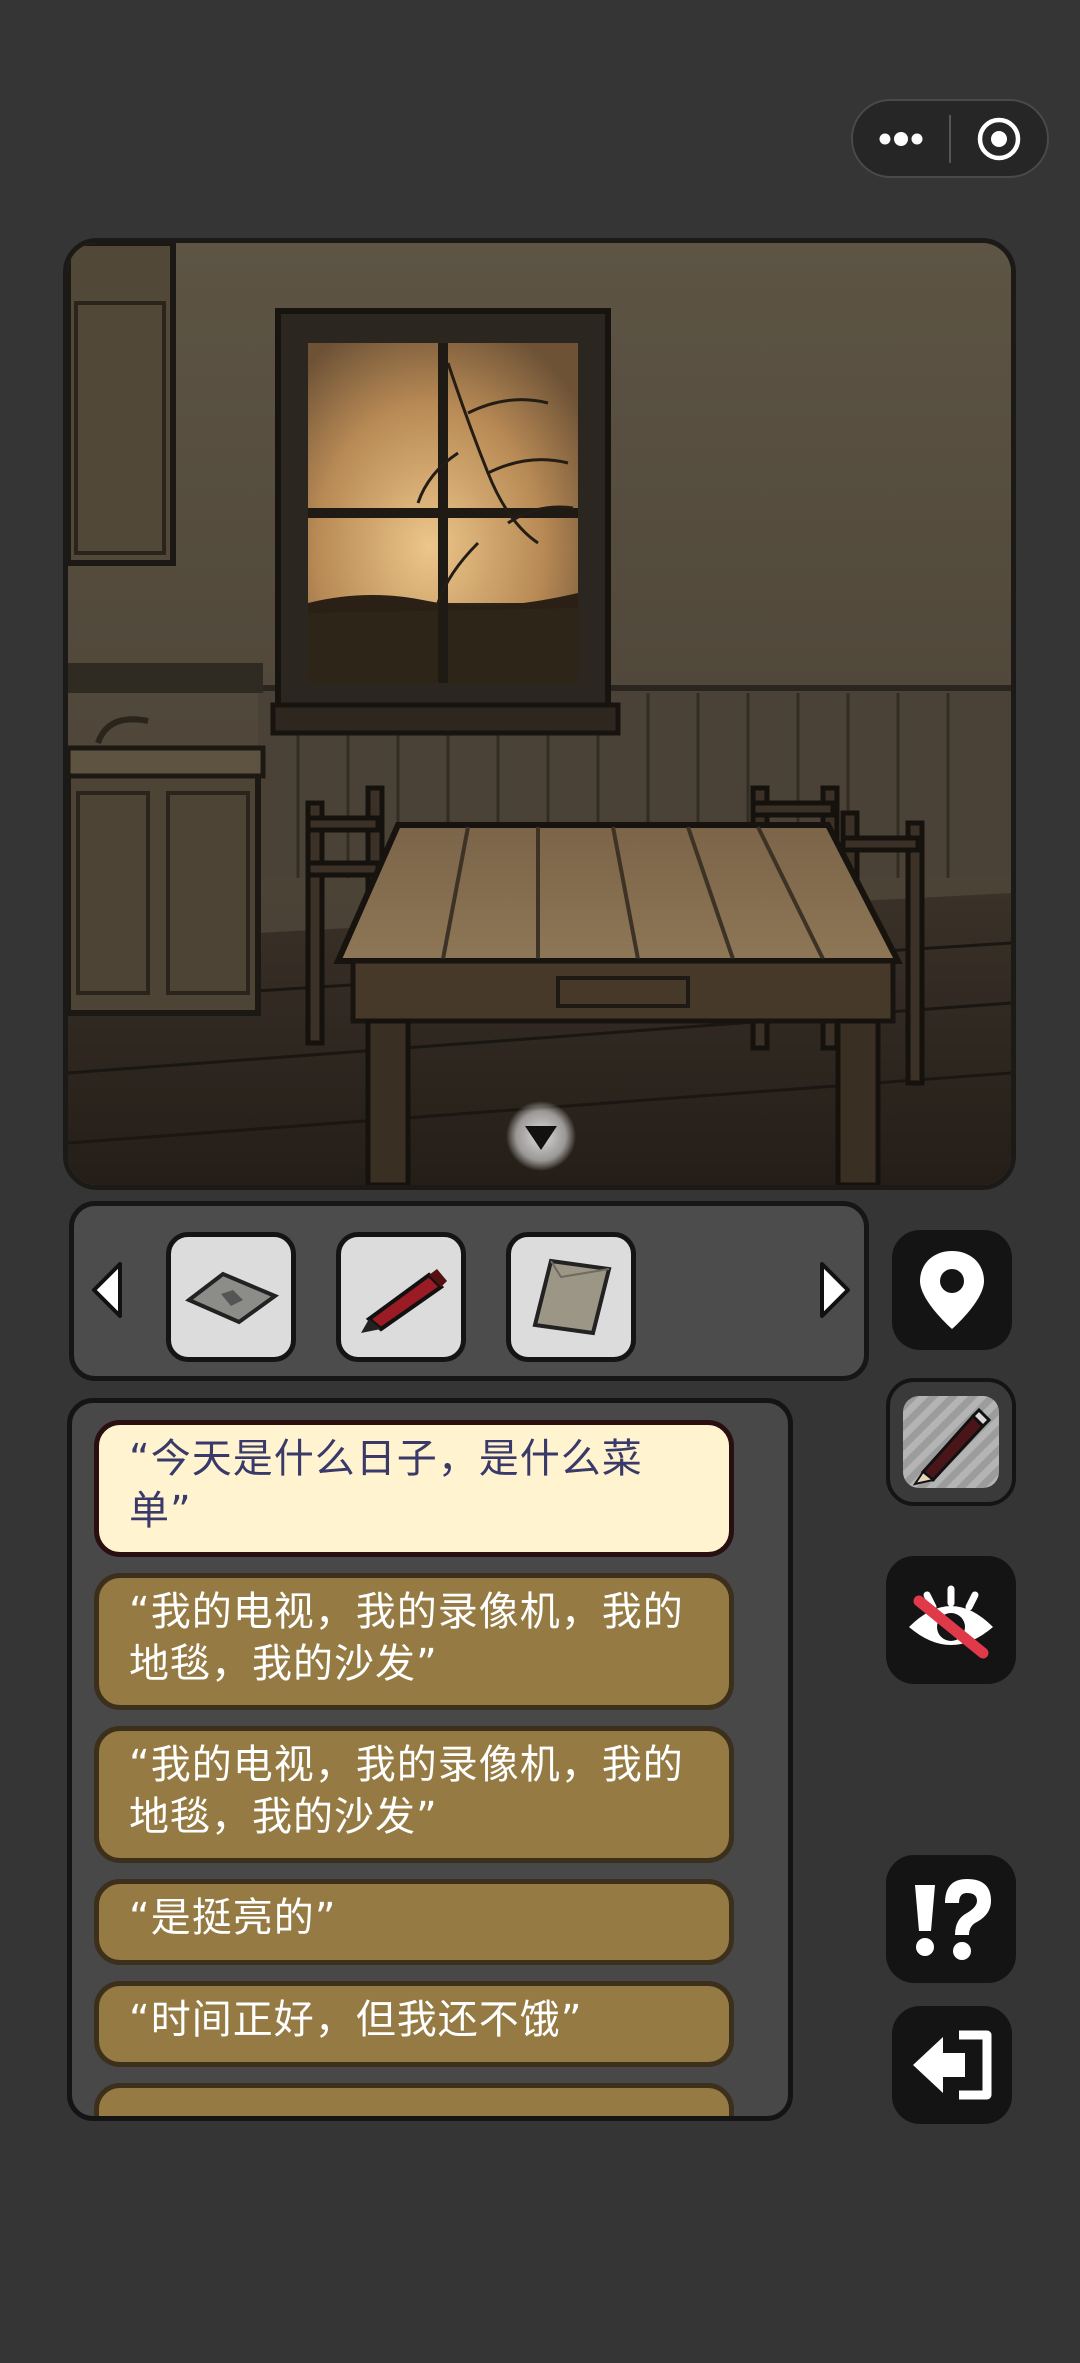 Image resolution: width=1080 pixels, height=2363 pixels. Describe the element at coordinates (469, 1291) in the screenshot. I see `inventory-bar` at that location.